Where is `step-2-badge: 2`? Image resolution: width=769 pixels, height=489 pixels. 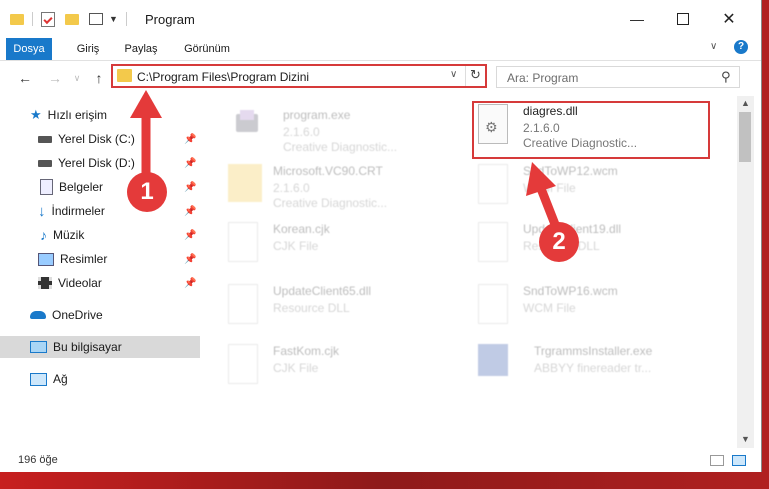
step-2-badge: 2 is located at coordinates (559, 242).